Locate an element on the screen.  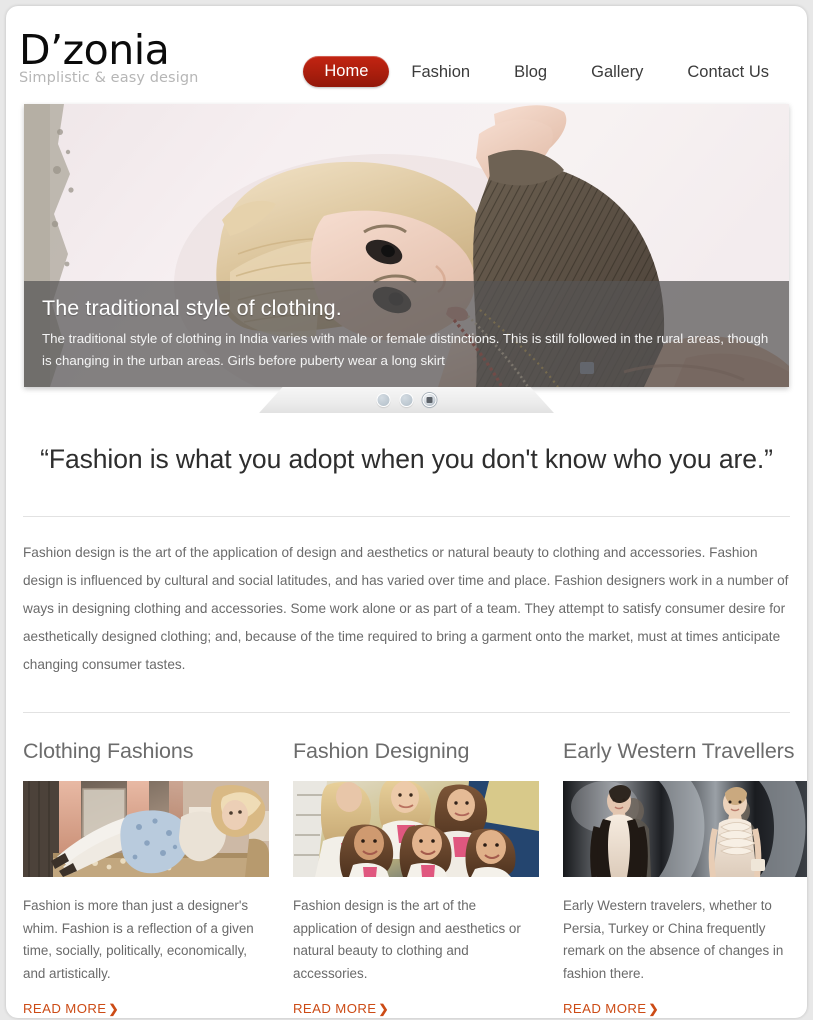
read-more-link-clothing-fashions: READ MORE ❯ is located at coordinates (71, 1008).